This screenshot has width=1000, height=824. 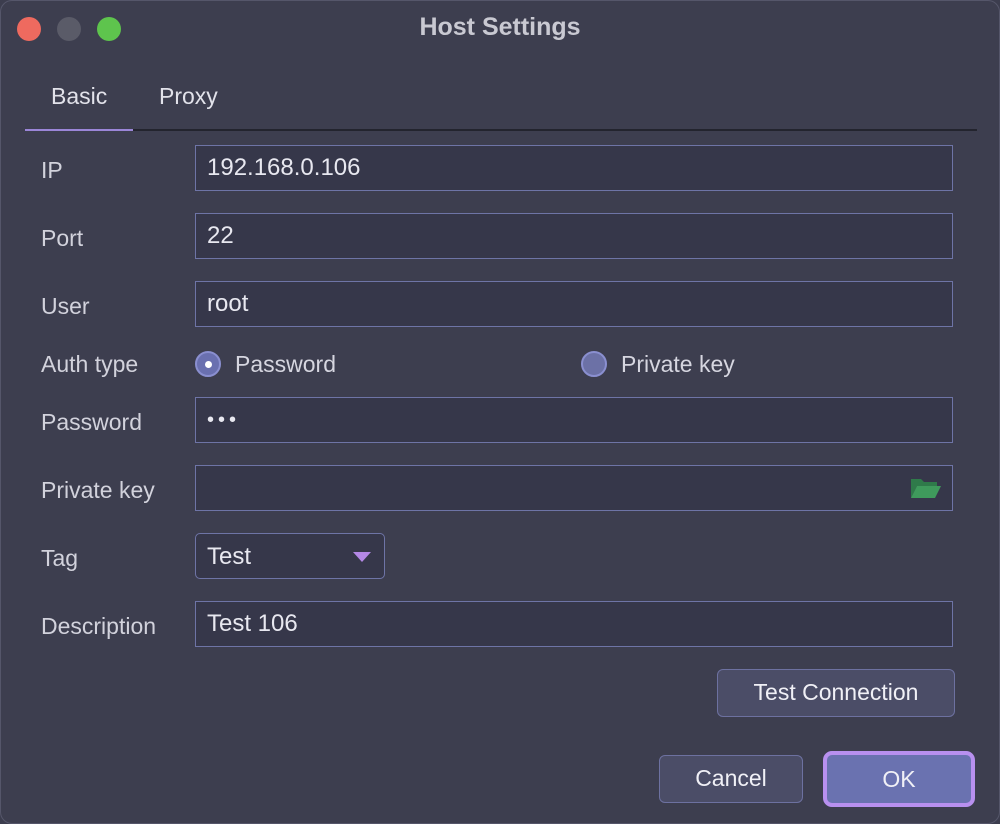 I want to click on password-value: •••, so click(x=224, y=420).